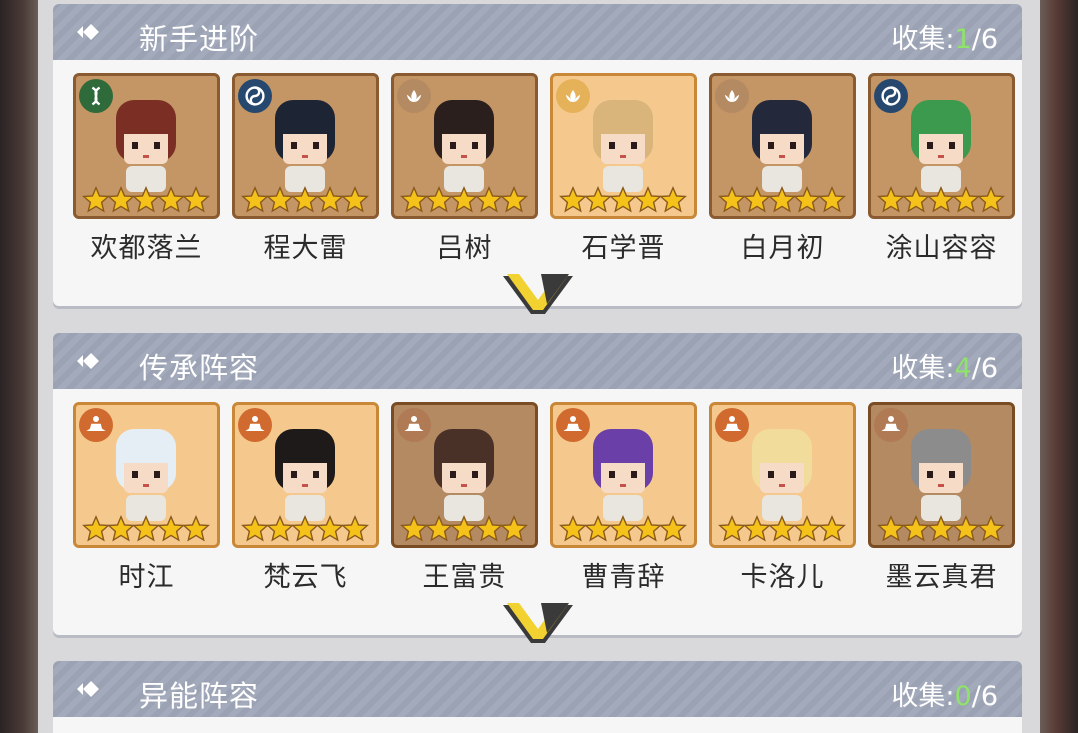 The width and height of the screenshot is (1078, 733). What do you see at coordinates (537, 689) in the screenshot?
I see `section-header: 异能阵容 收集:0/6` at bounding box center [537, 689].